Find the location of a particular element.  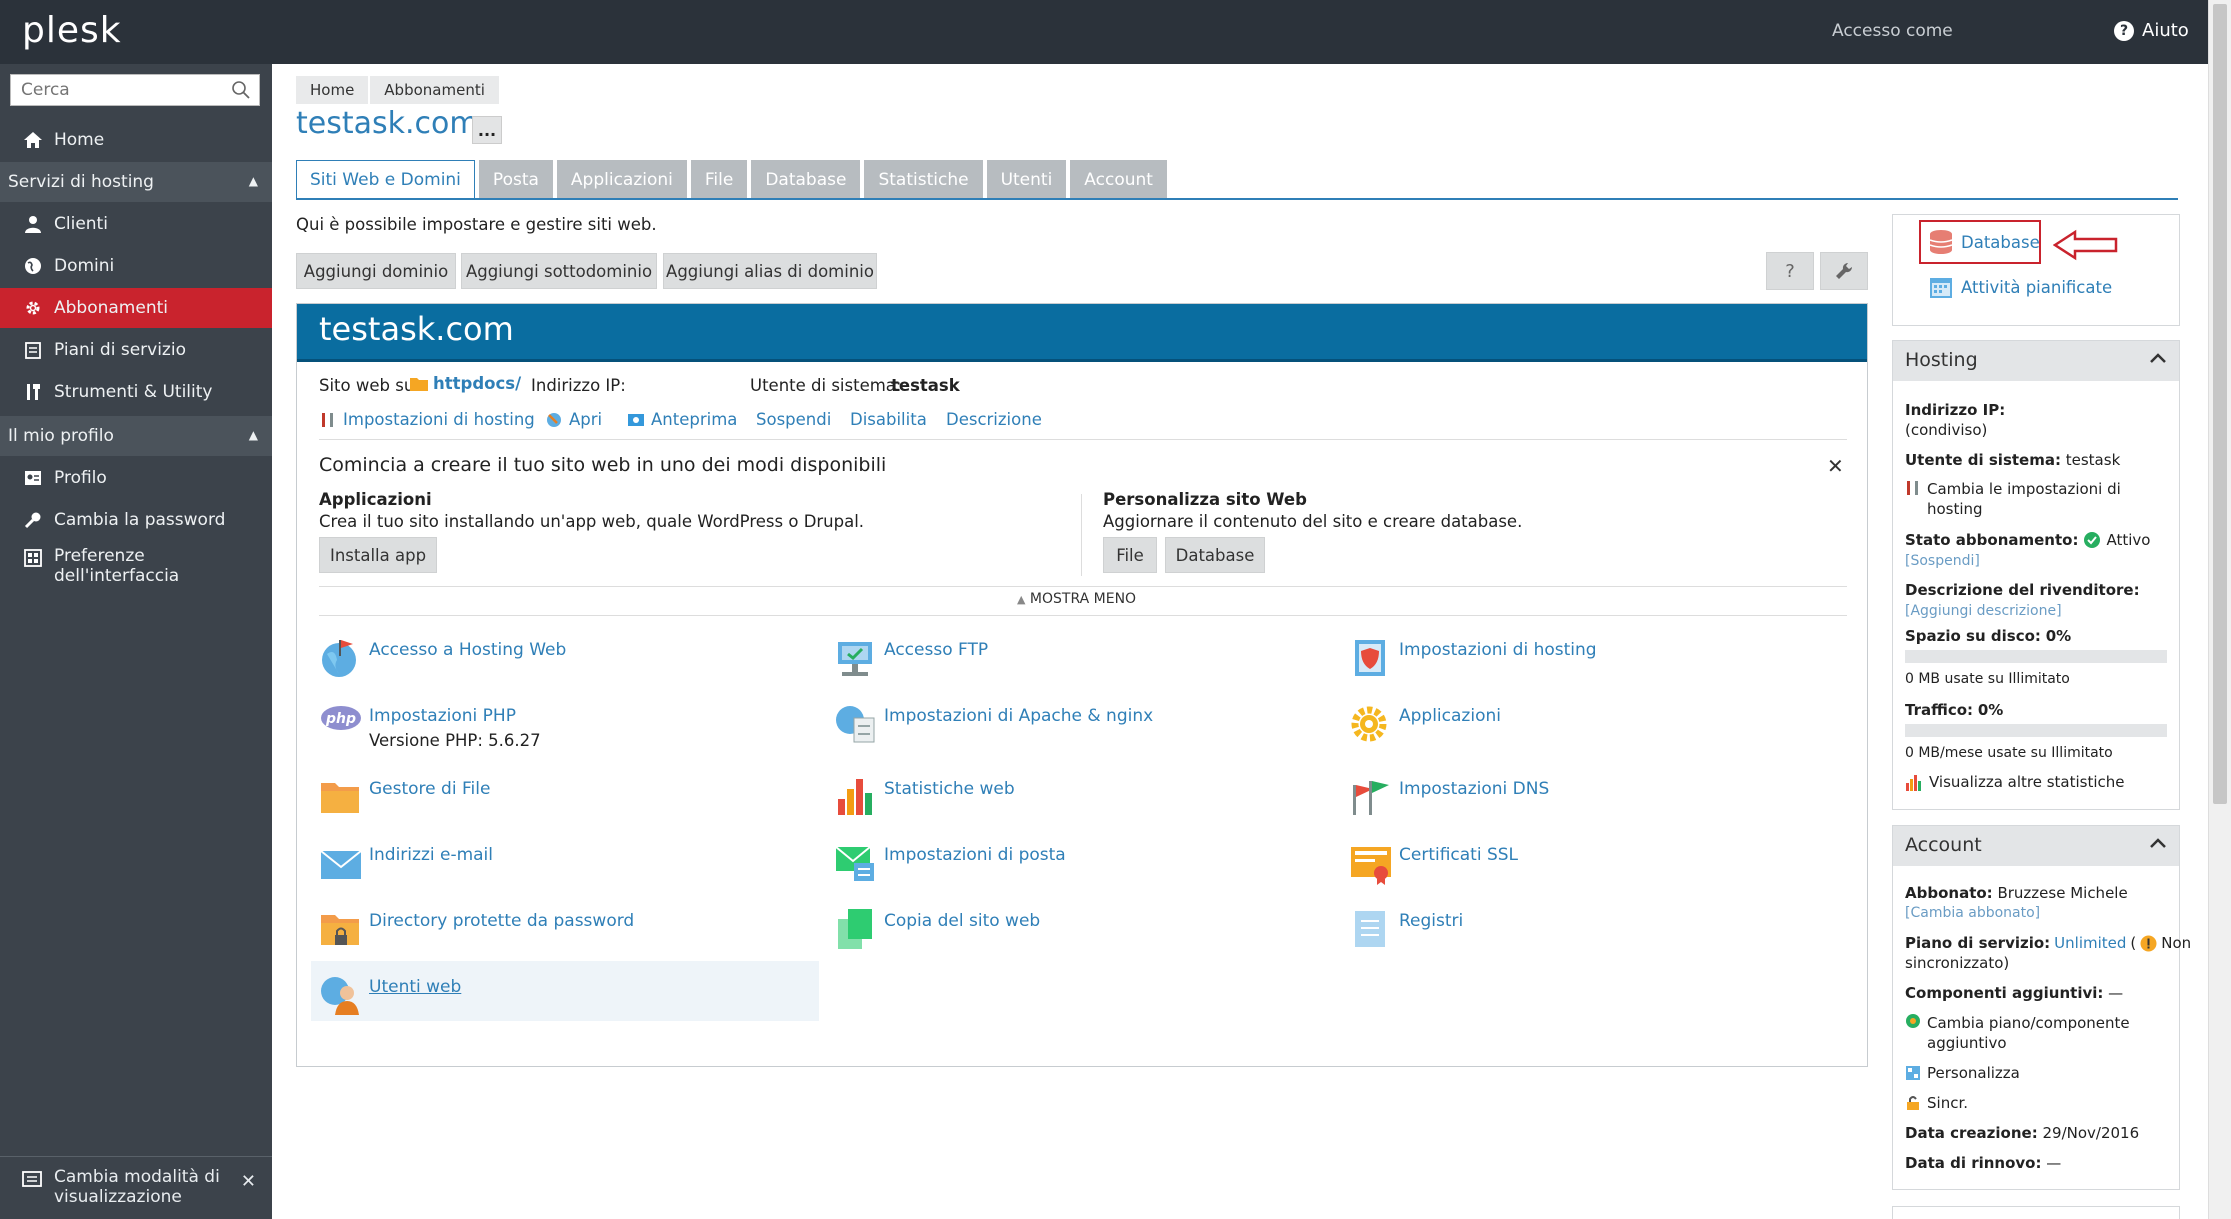

tab-applicazioni: Applicazioni is located at coordinates (621, 180).